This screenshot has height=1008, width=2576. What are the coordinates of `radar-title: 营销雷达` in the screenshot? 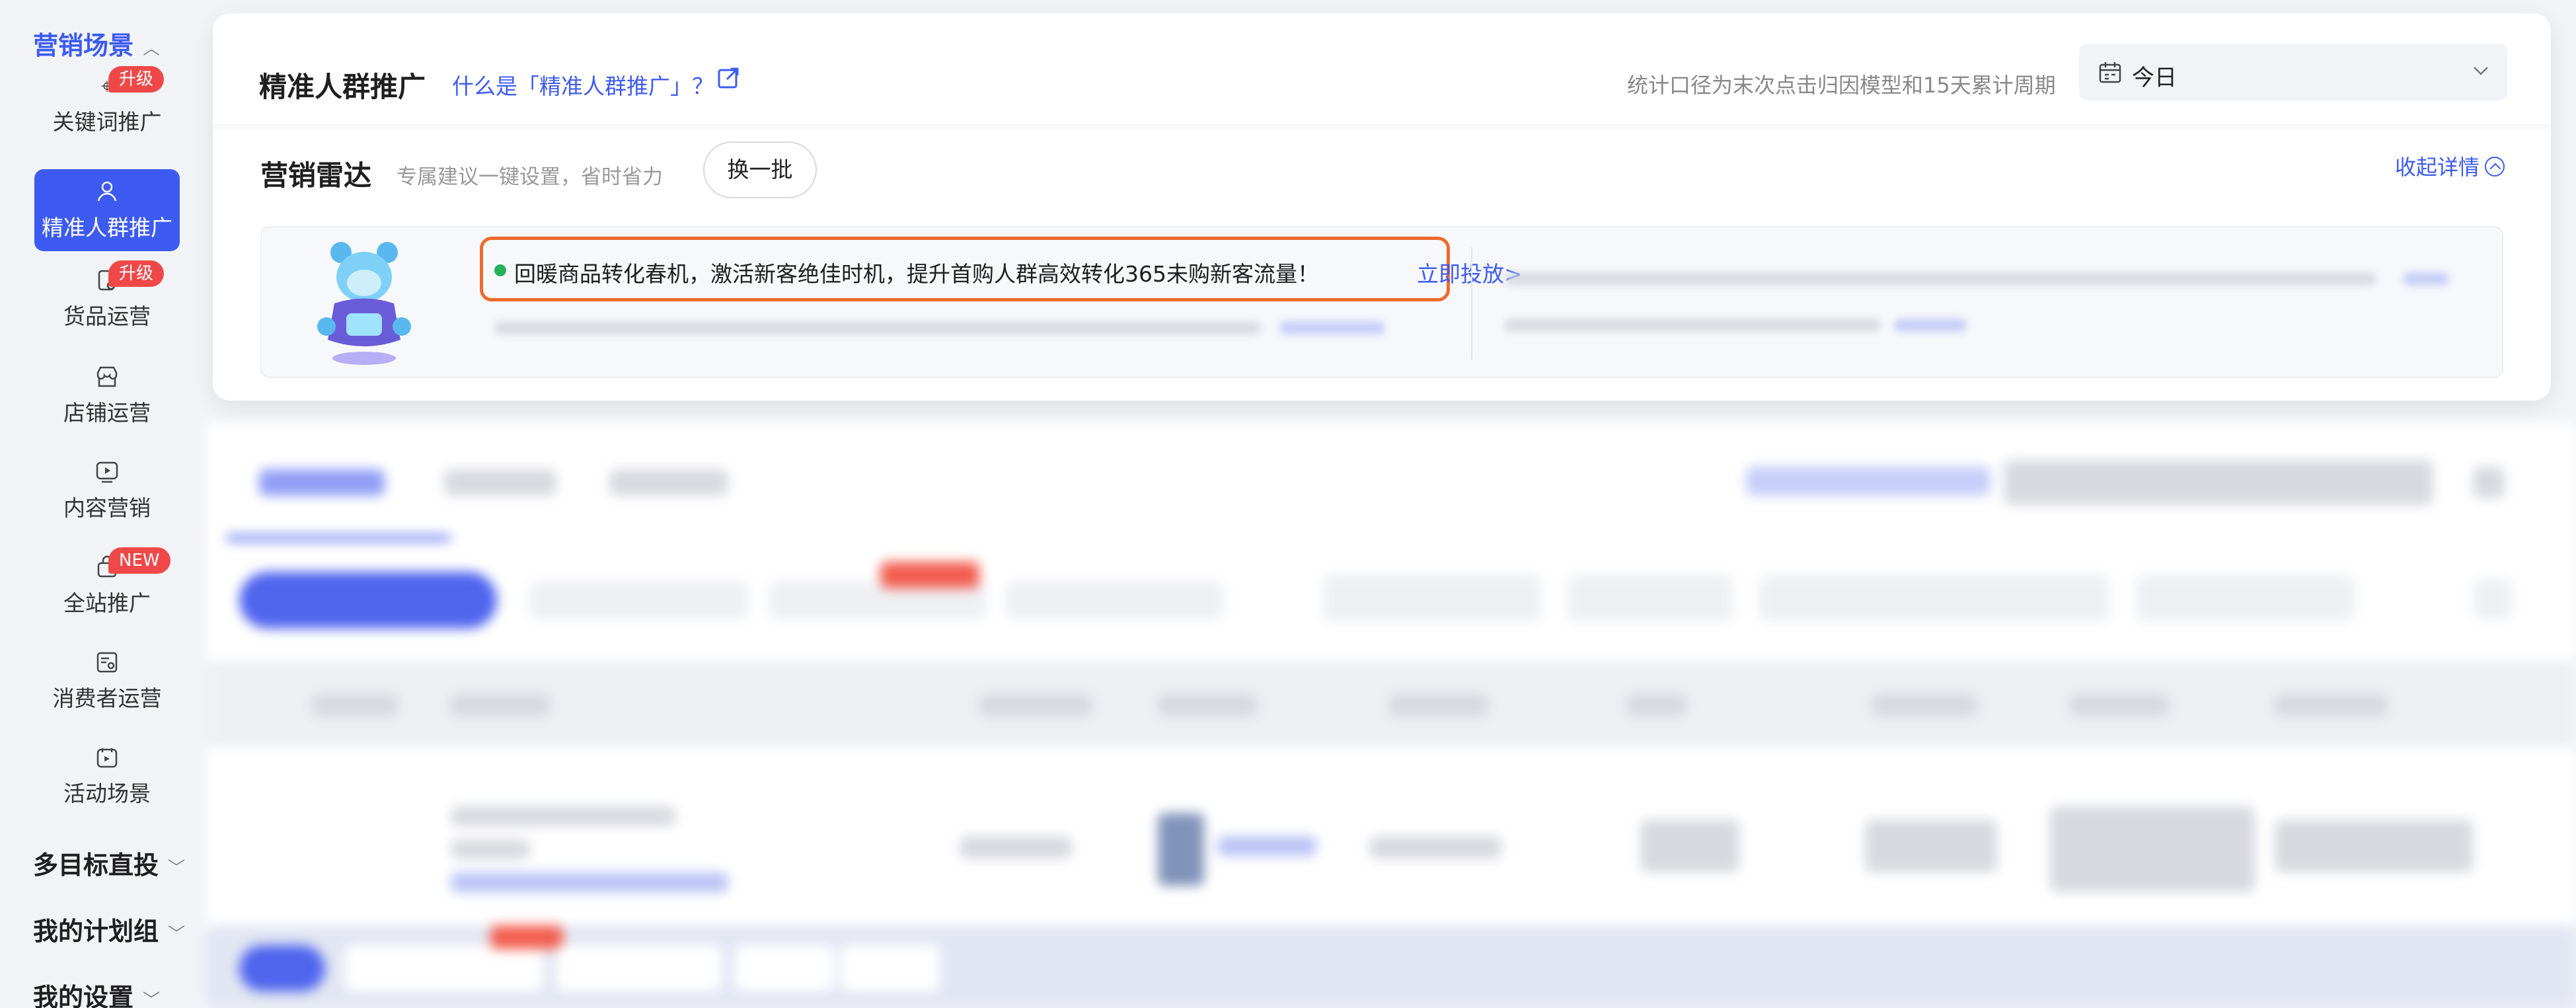 It's located at (316, 175).